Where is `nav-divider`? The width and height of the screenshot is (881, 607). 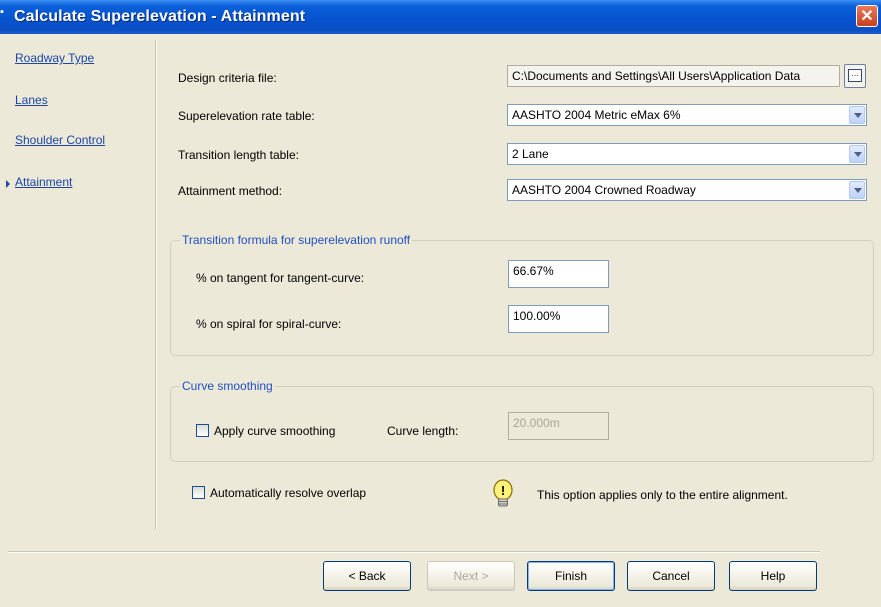
nav-divider is located at coordinates (156, 285).